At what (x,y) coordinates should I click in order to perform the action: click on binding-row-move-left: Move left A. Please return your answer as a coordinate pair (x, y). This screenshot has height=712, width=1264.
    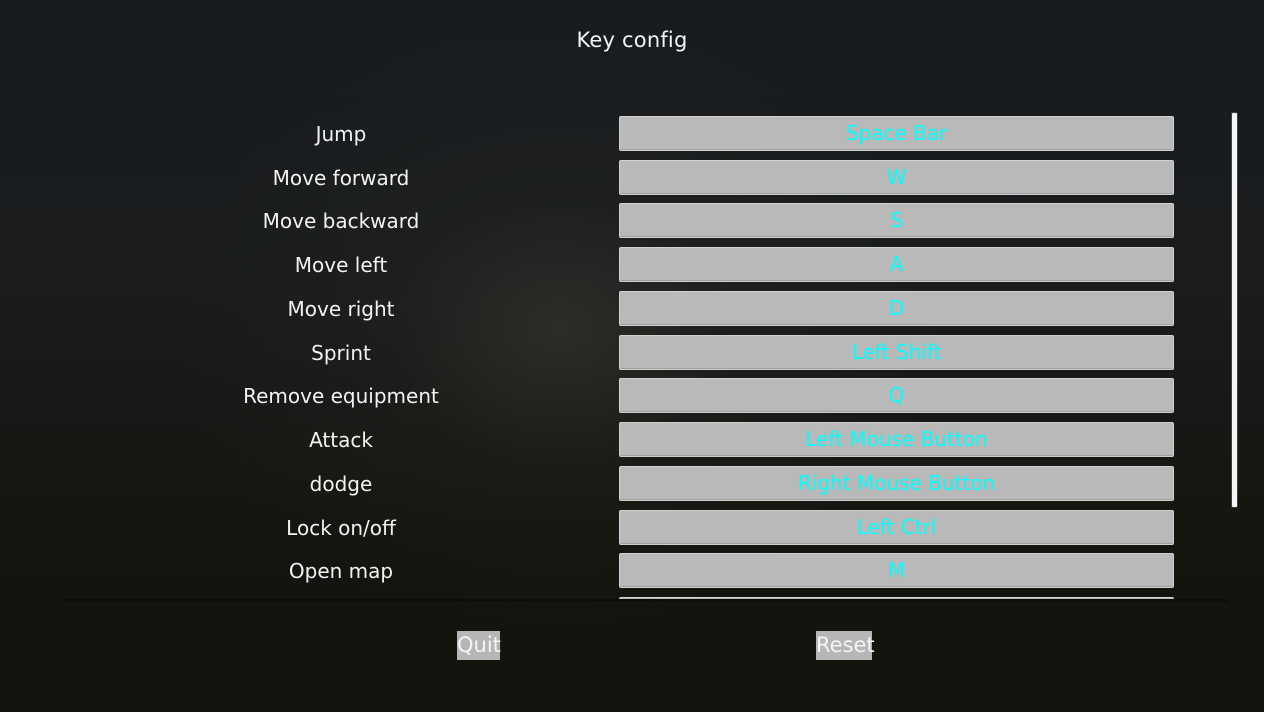
    Looking at the image, I should click on (646, 265).